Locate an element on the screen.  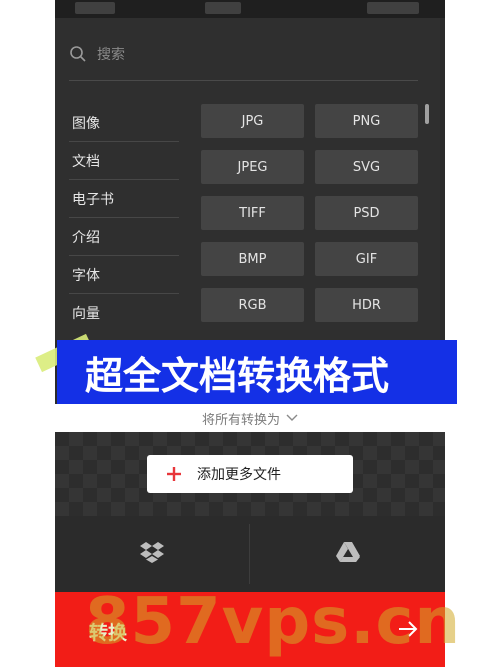
google-drive-icon is located at coordinates (348, 552).